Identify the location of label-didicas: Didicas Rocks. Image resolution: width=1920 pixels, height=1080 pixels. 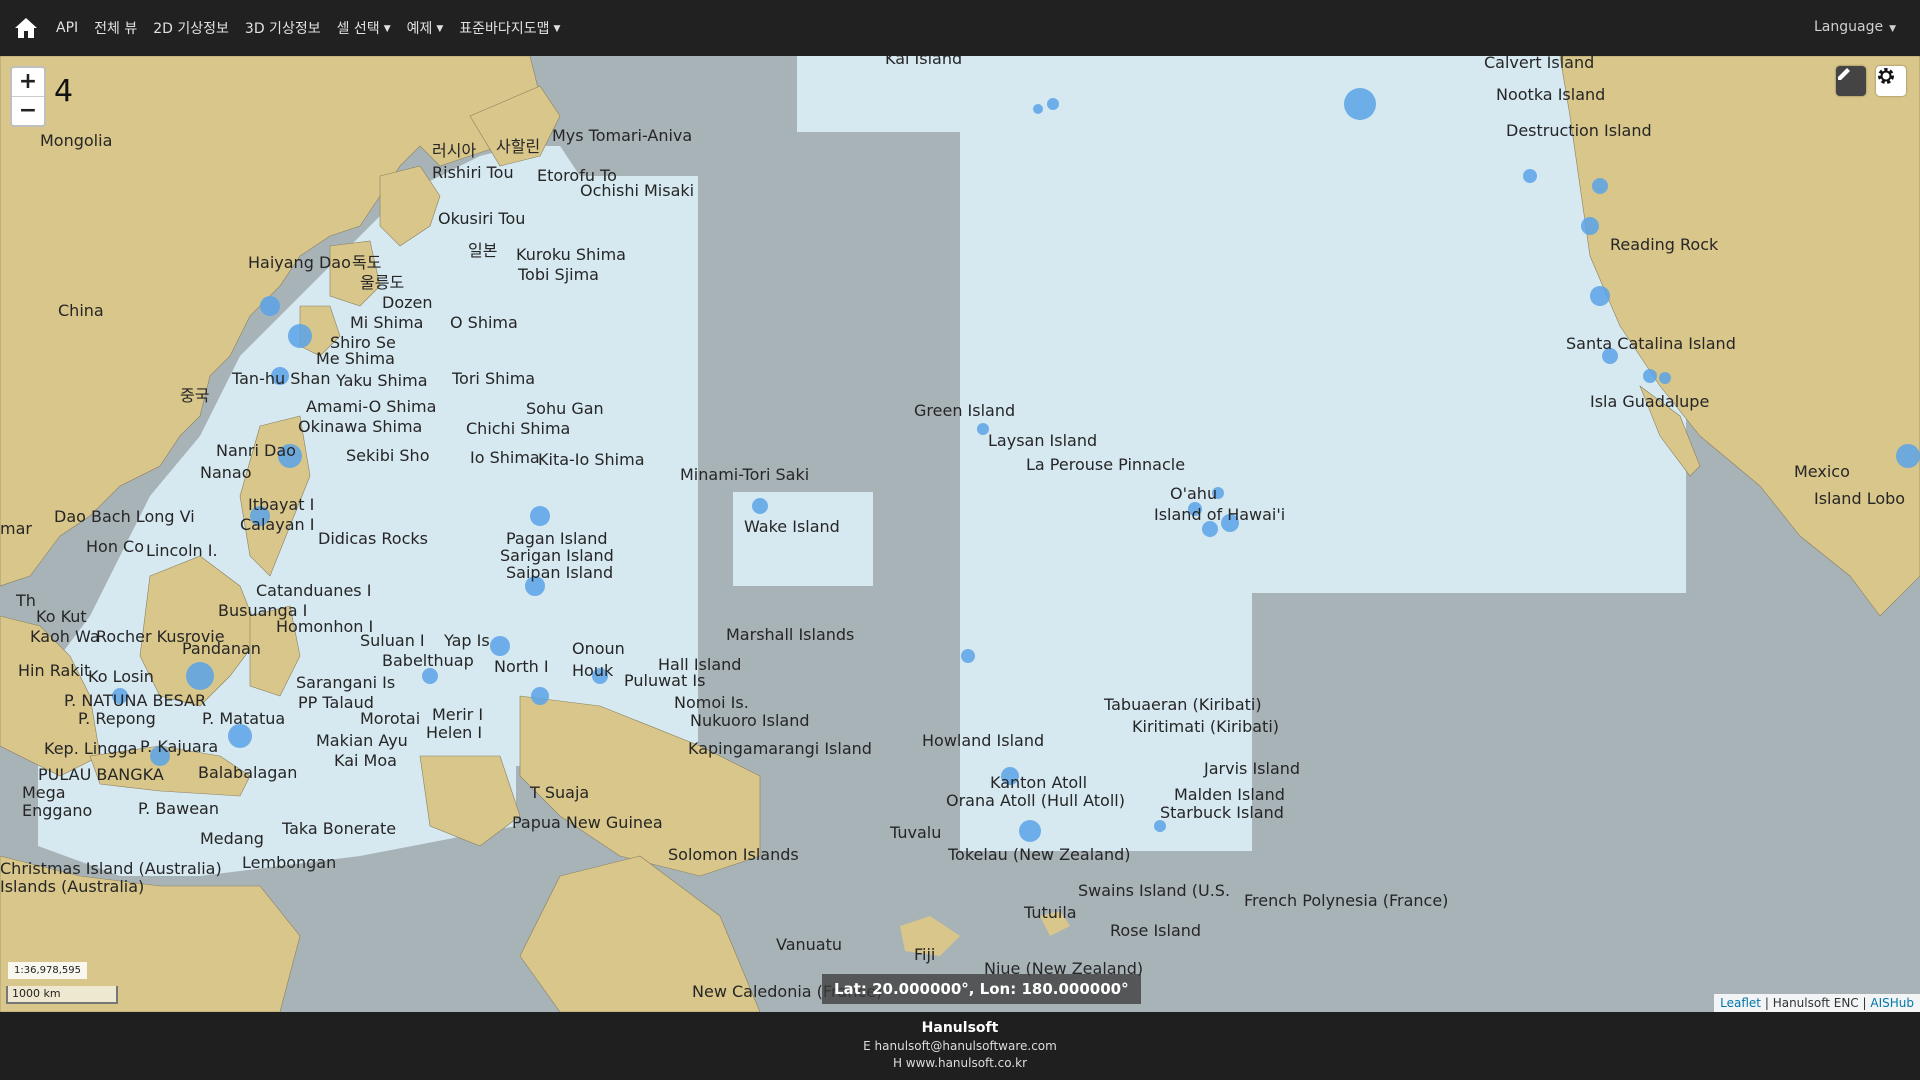
(373, 538).